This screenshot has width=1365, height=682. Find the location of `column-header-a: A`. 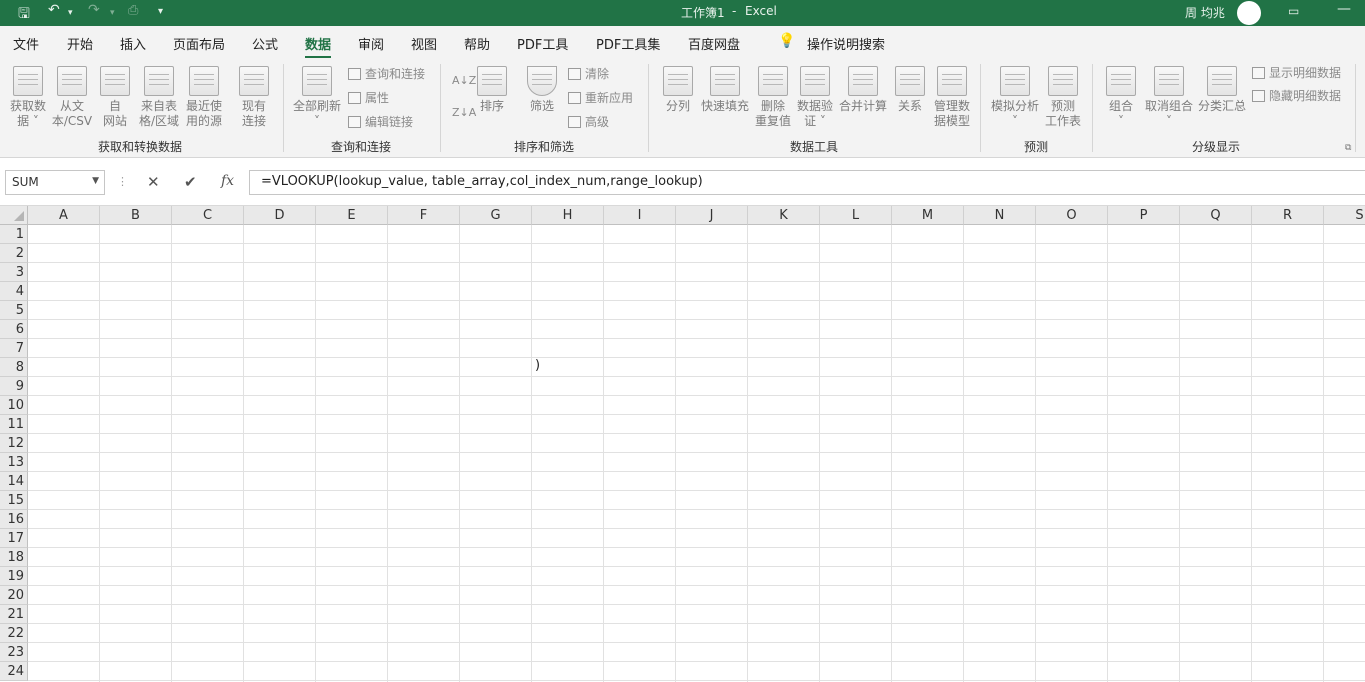

column-header-a: A is located at coordinates (64, 215).